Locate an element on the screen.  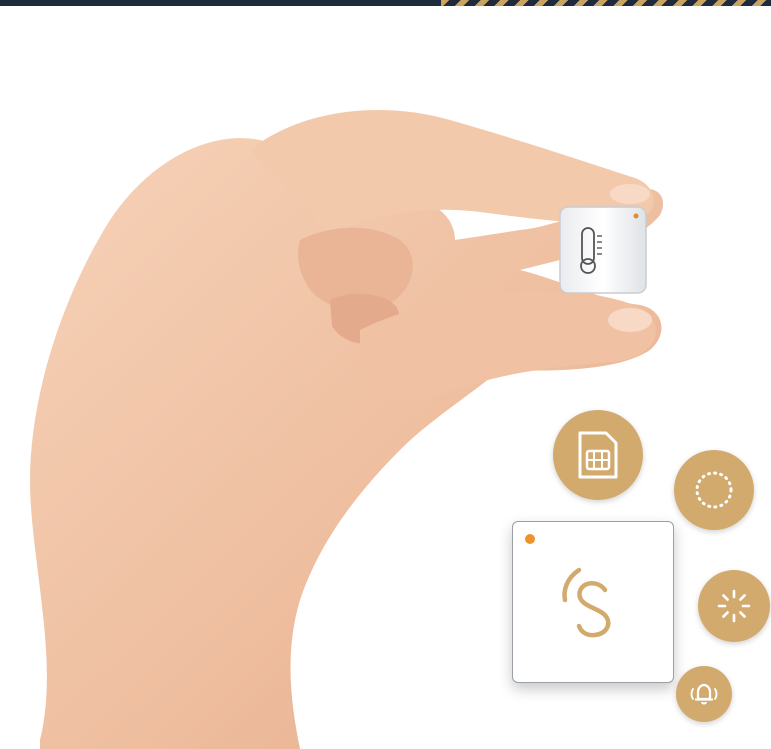
sim-card-icon is located at coordinates (598, 455).